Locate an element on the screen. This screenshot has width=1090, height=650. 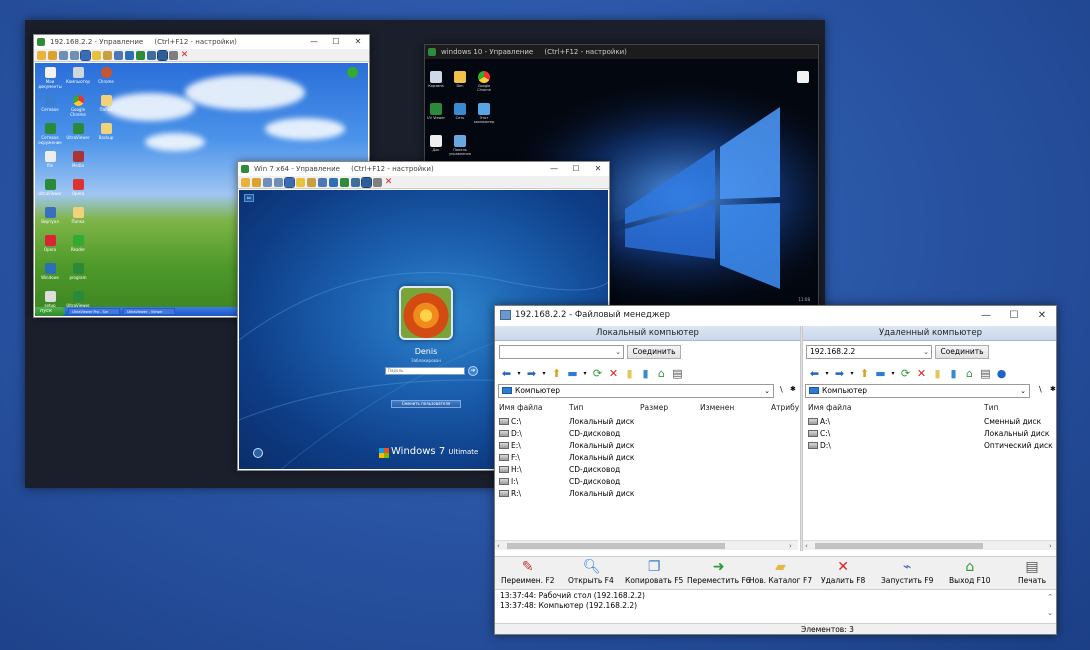
print-button: ▤ Печать is located at coordinates (1032, 572).